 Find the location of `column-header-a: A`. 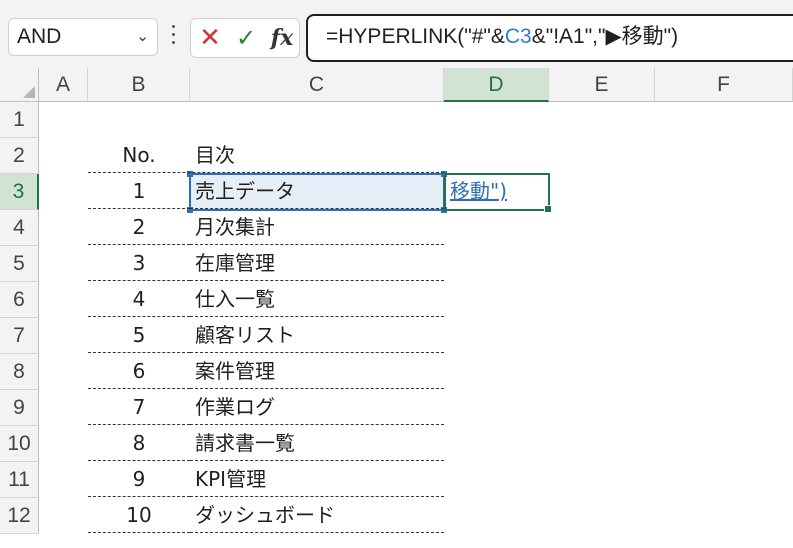

column-header-a: A is located at coordinates (63, 85).